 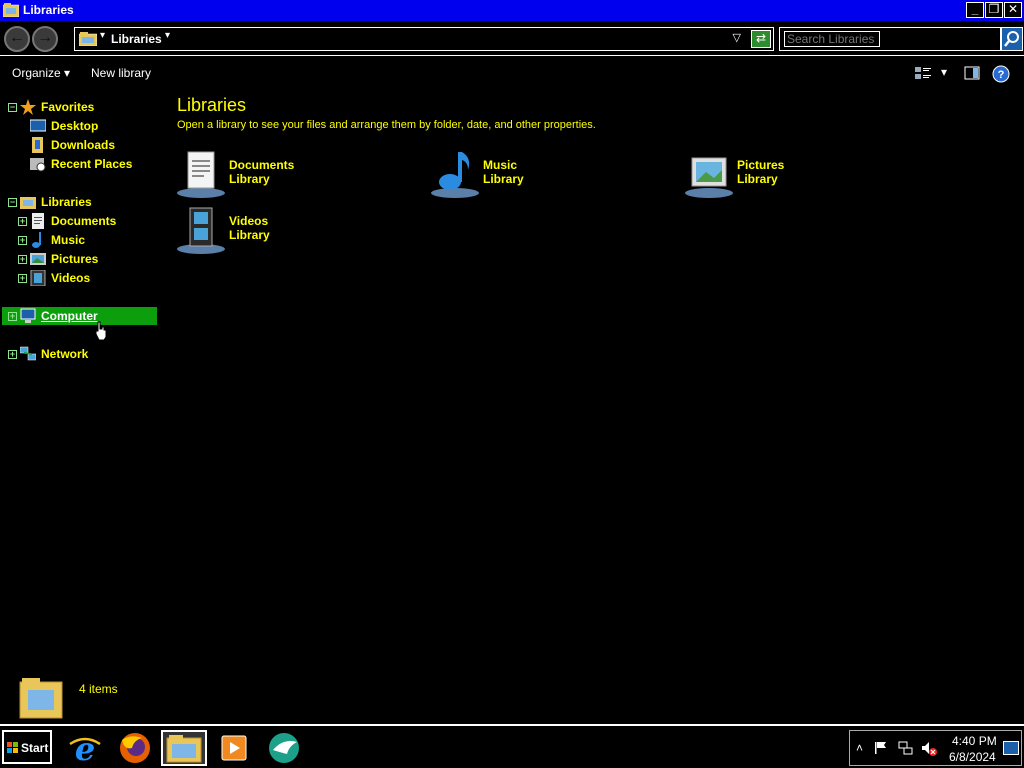 I want to click on nav-network: + Network, so click(x=77, y=354).